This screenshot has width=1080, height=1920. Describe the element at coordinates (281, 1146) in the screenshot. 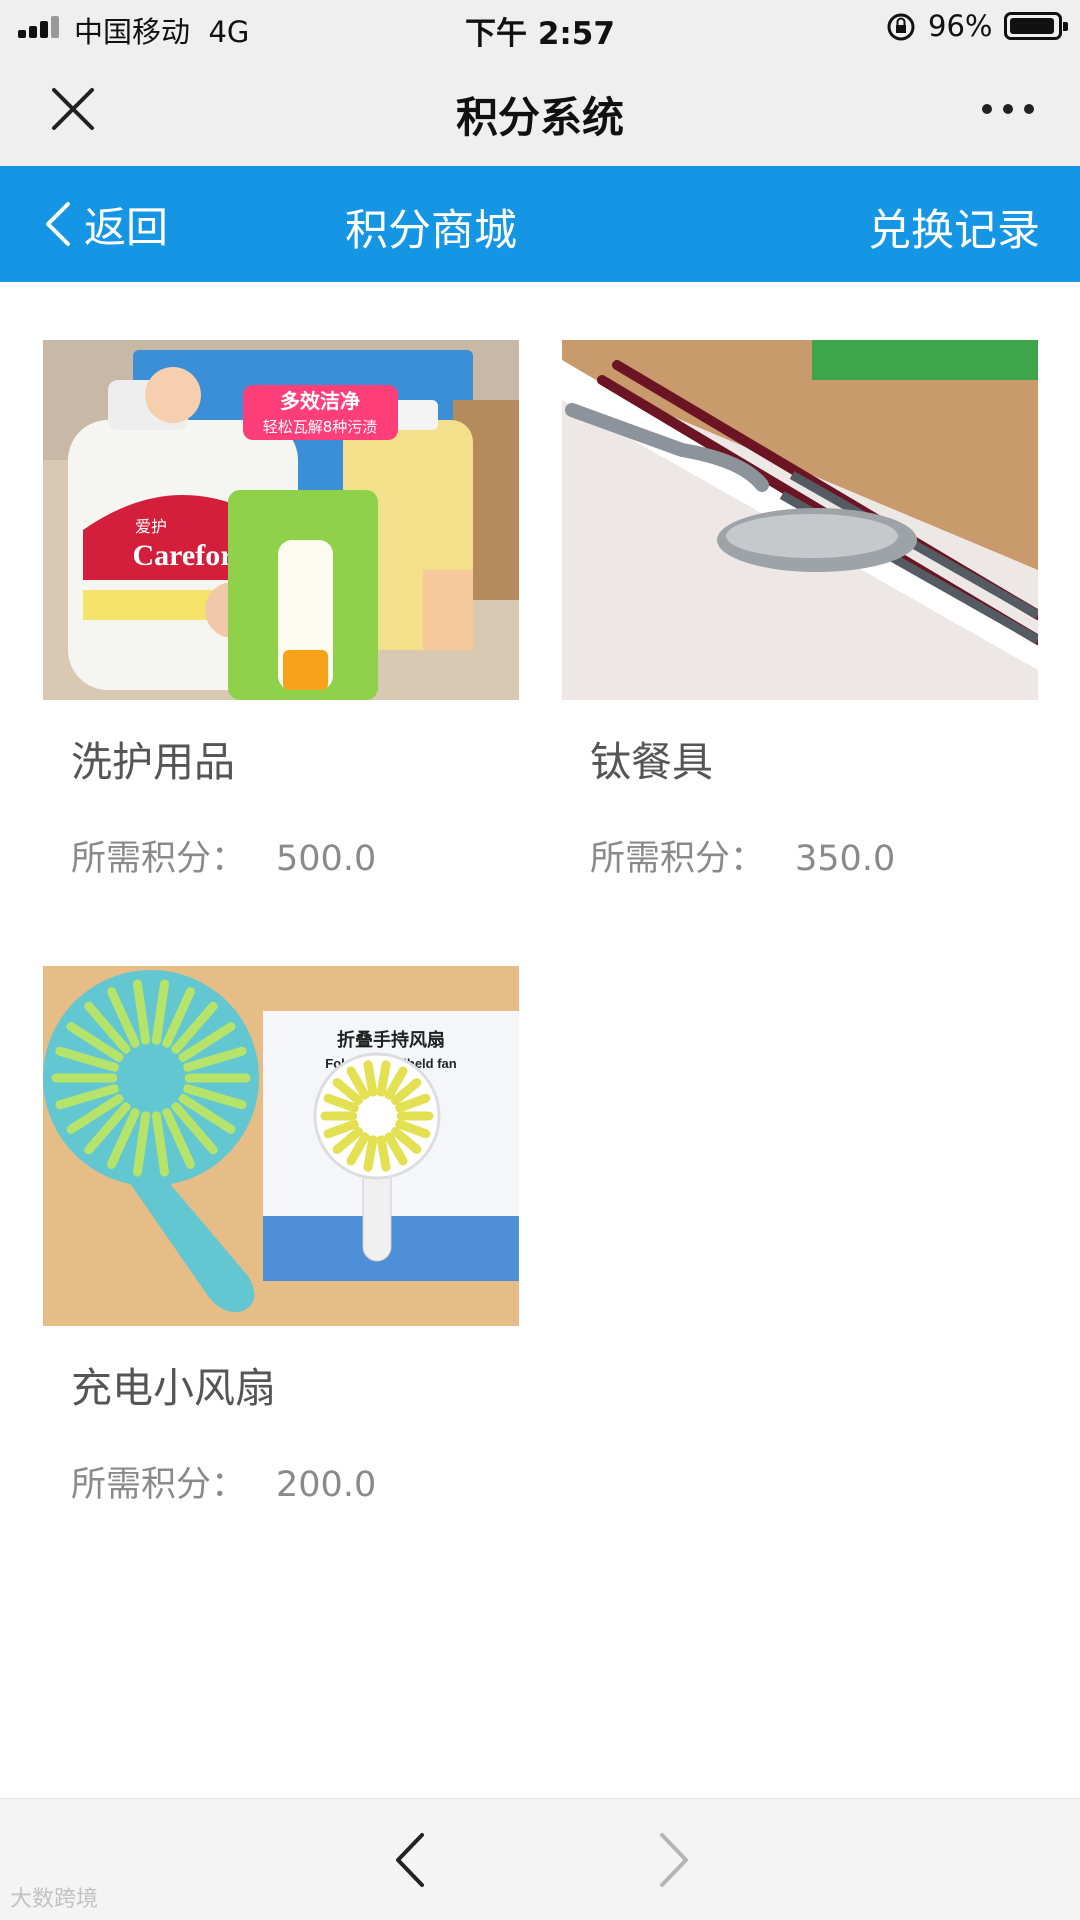

I see `product-image: 折叠手持风扇 Folding handheld fan` at that location.